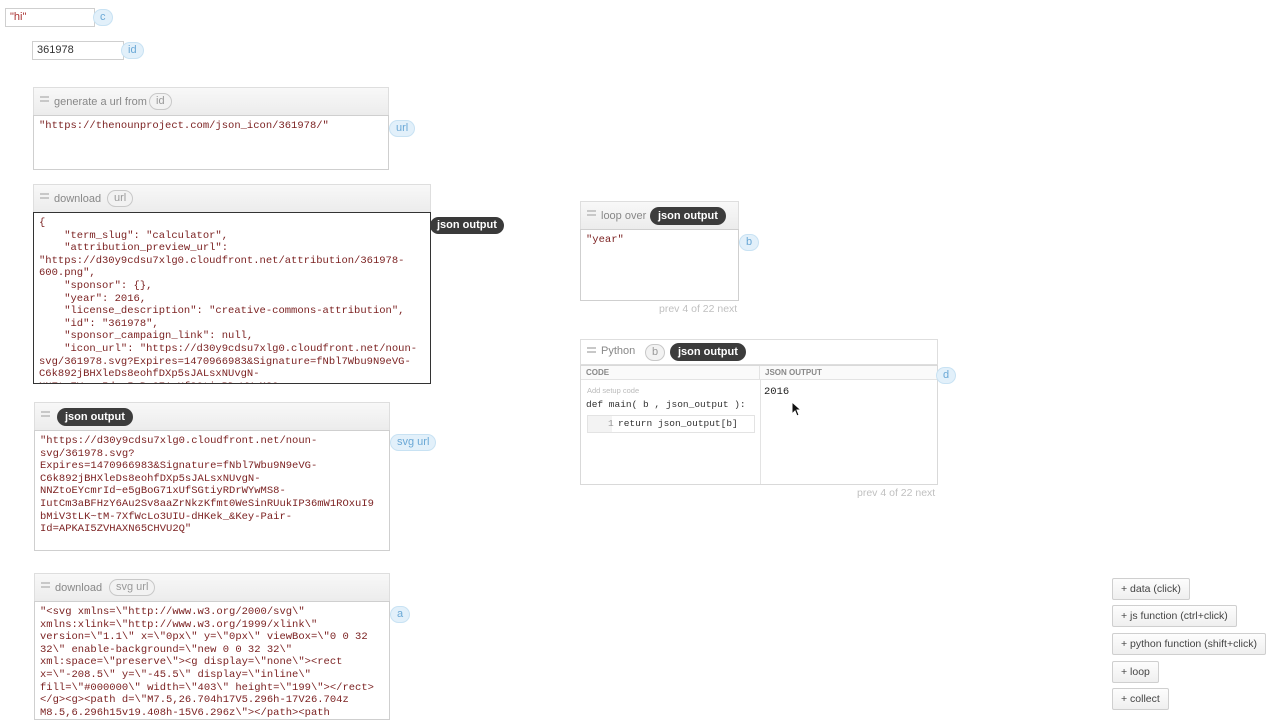  What do you see at coordinates (613, 390) in the screenshot?
I see `setup-code-placeholder: Add setup code` at bounding box center [613, 390].